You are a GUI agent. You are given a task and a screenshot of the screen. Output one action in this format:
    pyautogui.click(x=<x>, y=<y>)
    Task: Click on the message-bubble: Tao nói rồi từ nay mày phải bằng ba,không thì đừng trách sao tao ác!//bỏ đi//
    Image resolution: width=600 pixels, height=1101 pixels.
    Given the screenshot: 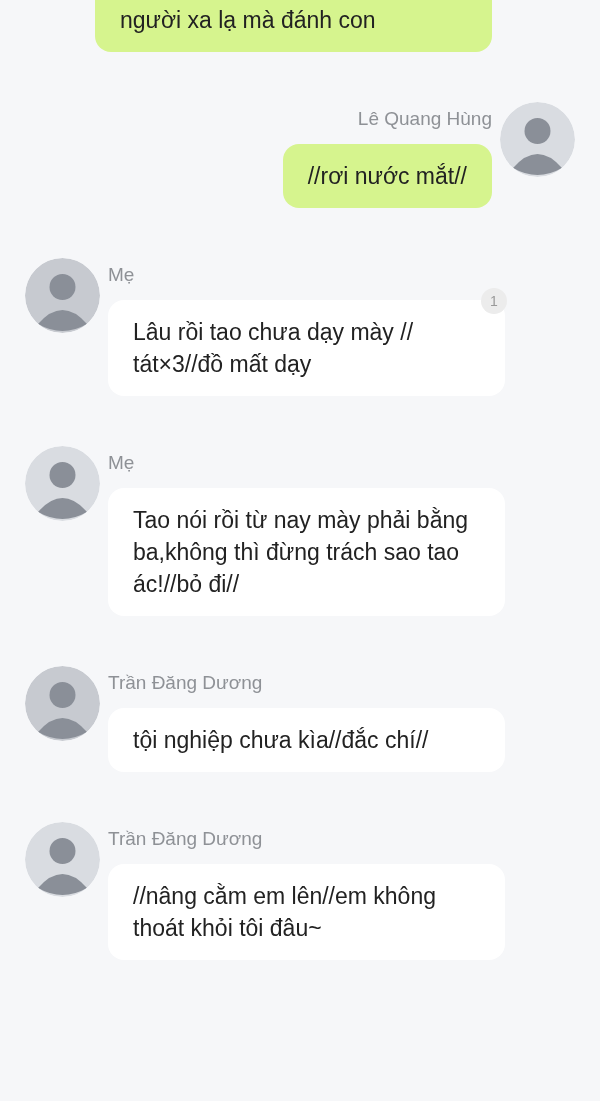 What is the action you would take?
    pyautogui.click(x=306, y=552)
    